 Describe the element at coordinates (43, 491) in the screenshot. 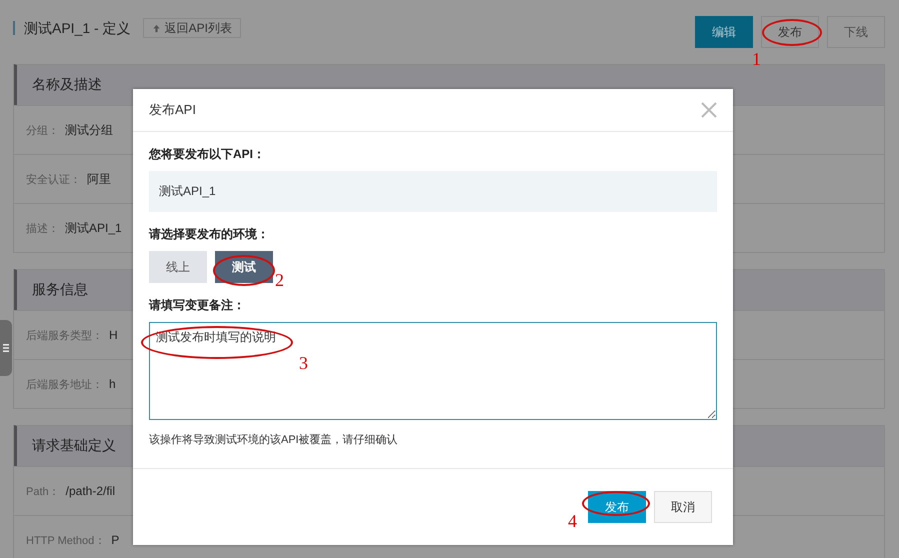

I see `field-label: Path：` at that location.